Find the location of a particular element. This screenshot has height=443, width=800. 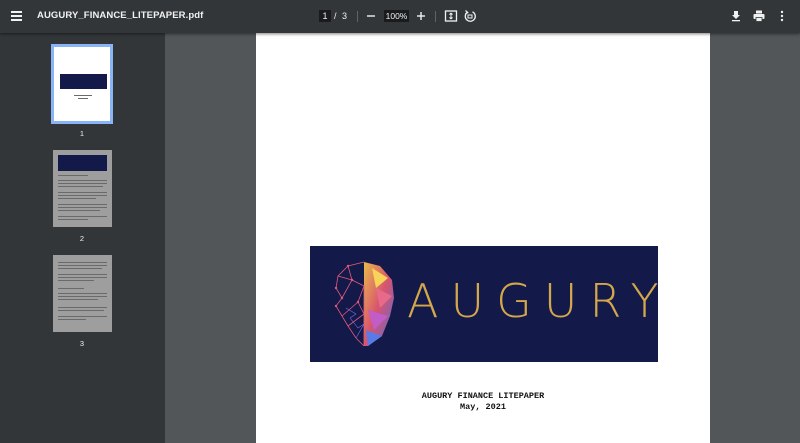

augury-logo: AUGURY is located at coordinates (484, 304).